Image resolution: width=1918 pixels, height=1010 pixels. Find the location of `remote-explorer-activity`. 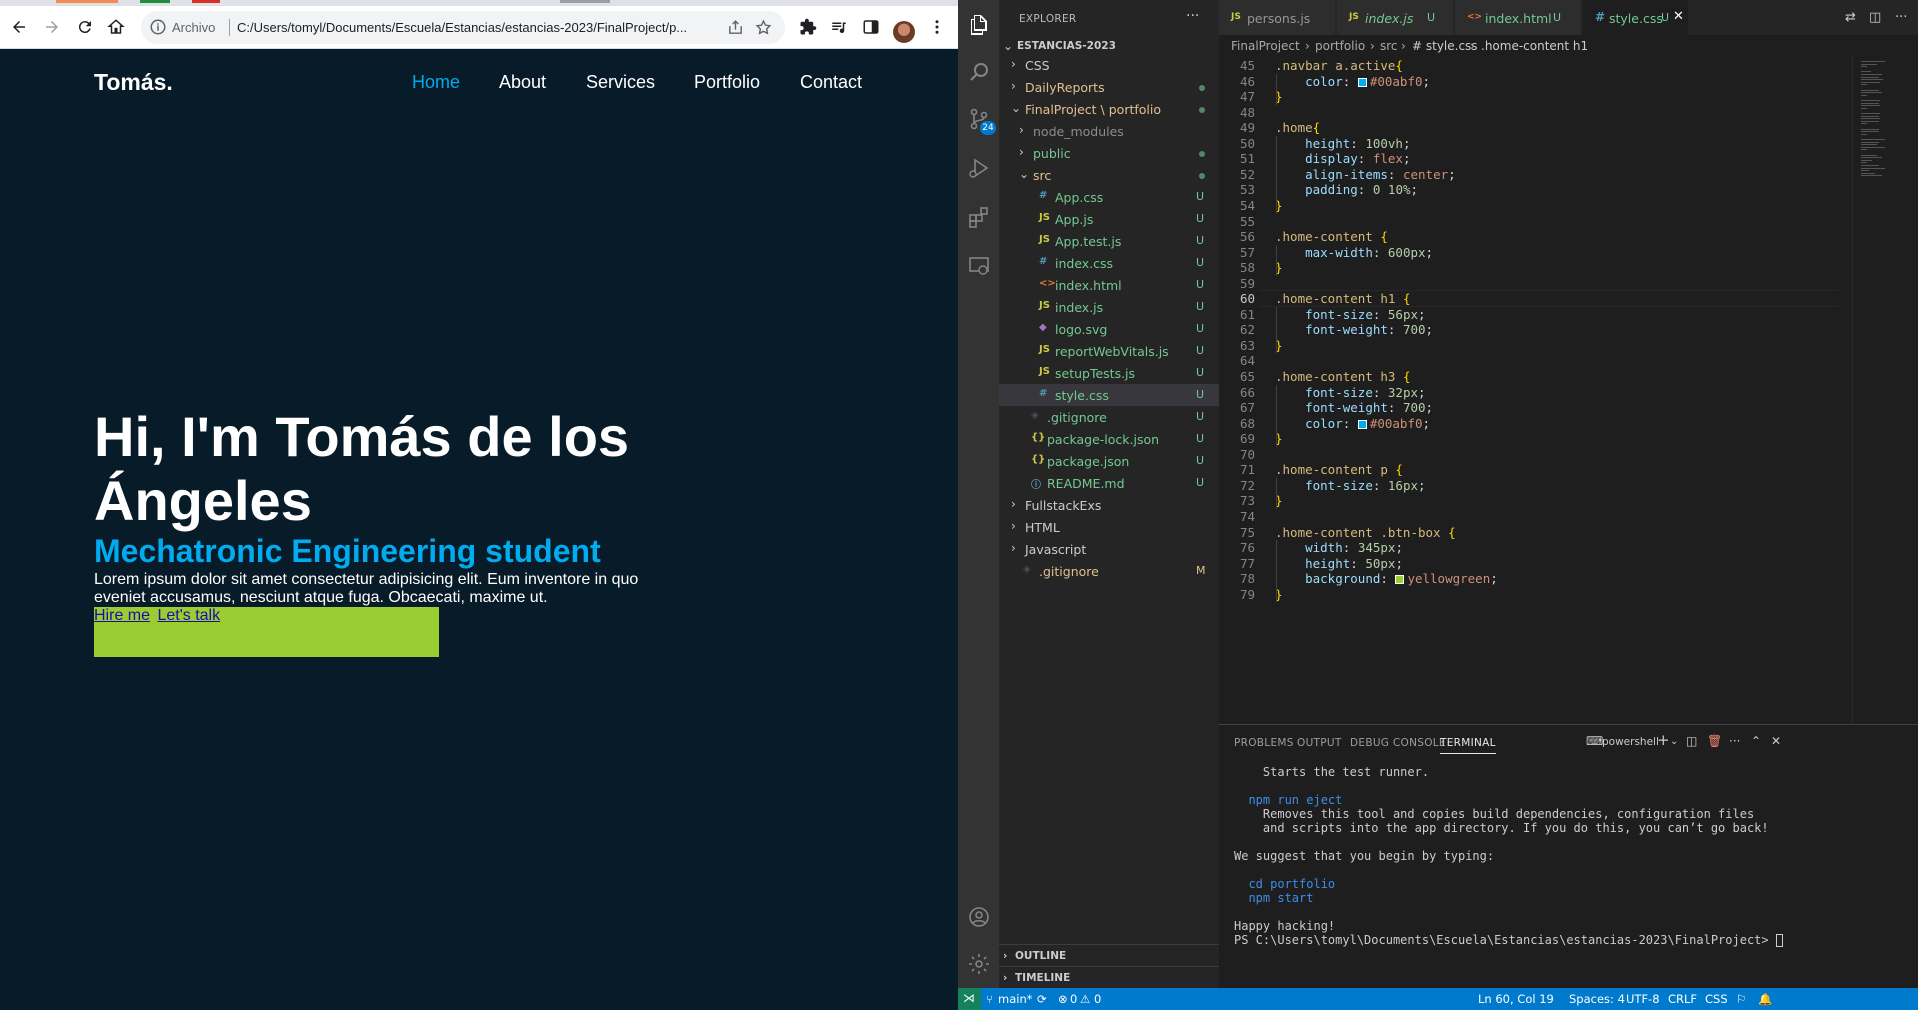

remote-explorer-activity is located at coordinates (978, 266).